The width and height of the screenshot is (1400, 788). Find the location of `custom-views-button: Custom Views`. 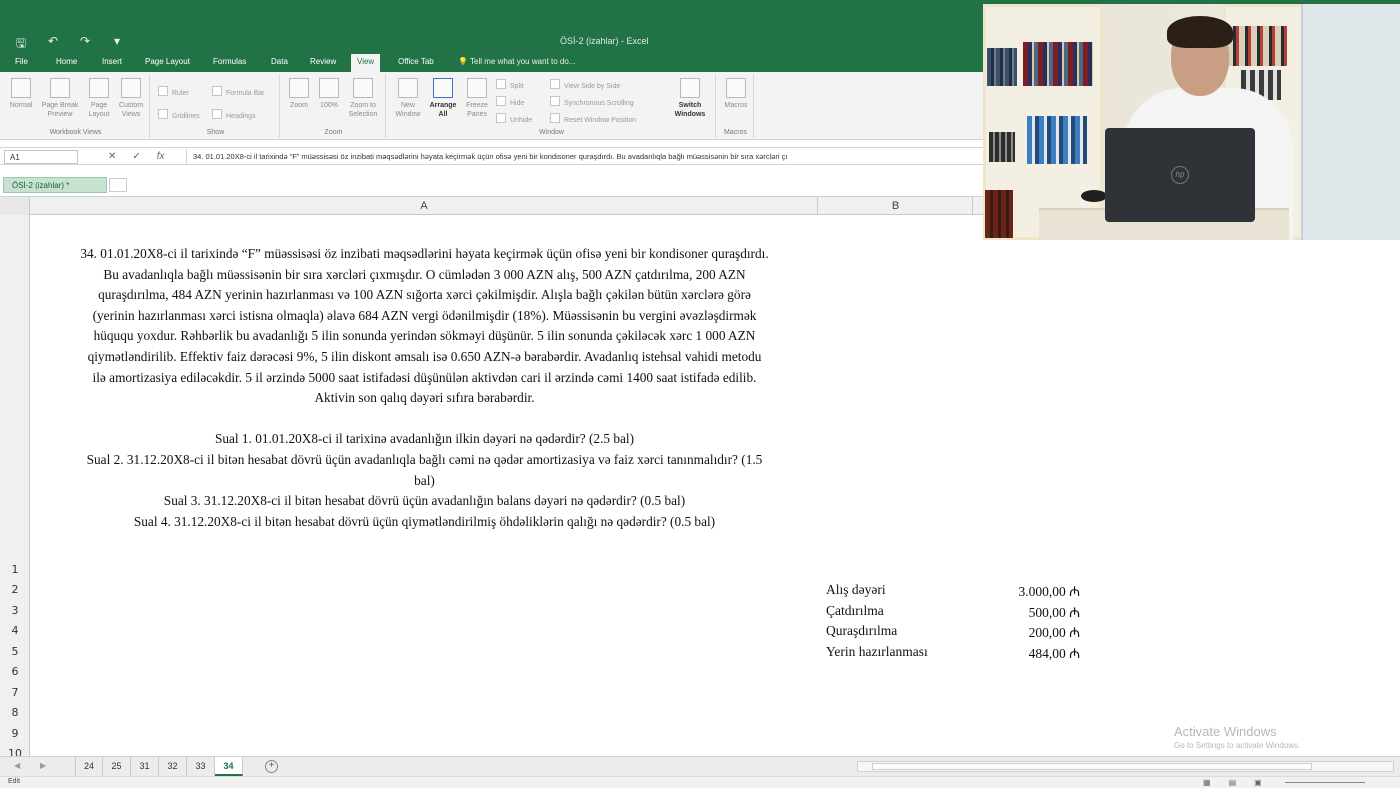

custom-views-button: Custom Views is located at coordinates (131, 98).